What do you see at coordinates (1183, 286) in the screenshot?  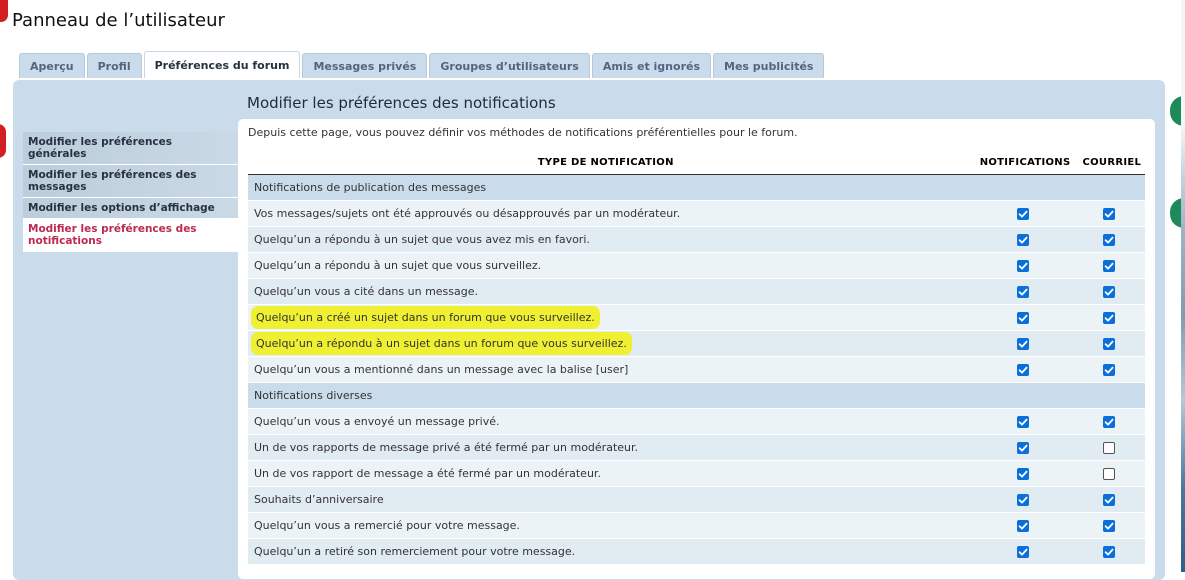 I see `edge-decoration-strip` at bounding box center [1183, 286].